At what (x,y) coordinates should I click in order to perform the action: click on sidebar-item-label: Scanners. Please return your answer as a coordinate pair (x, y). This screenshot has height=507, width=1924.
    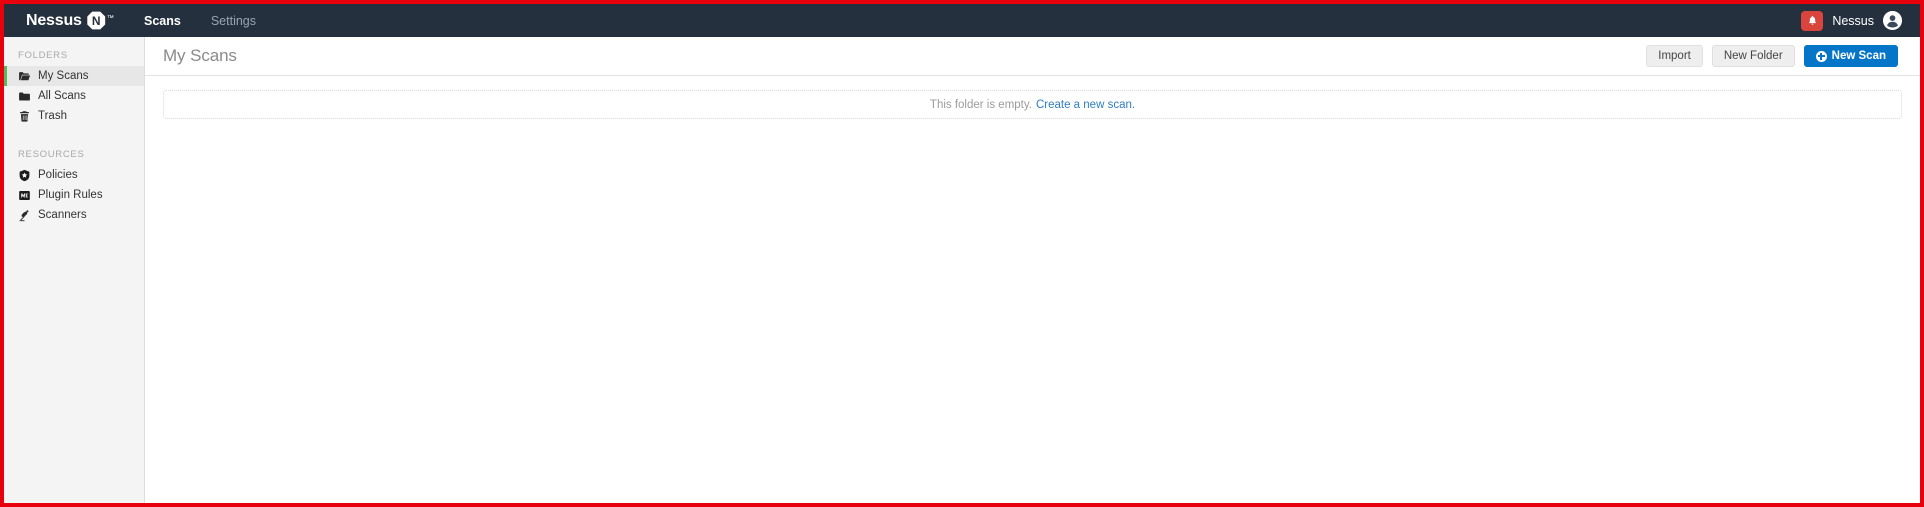
    Looking at the image, I should click on (62, 215).